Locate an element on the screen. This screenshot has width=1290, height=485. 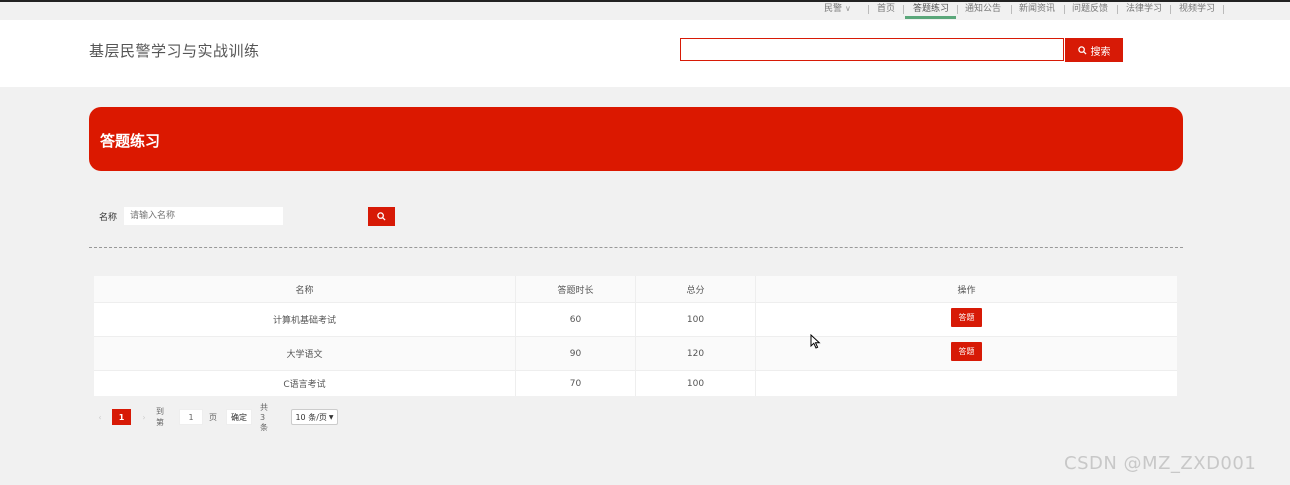
filter-name-input is located at coordinates (203, 216).